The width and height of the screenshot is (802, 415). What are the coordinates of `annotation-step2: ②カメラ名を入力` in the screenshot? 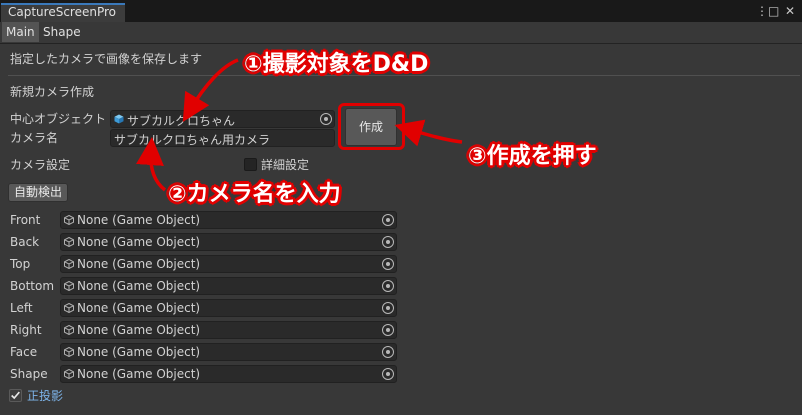 It's located at (254, 194).